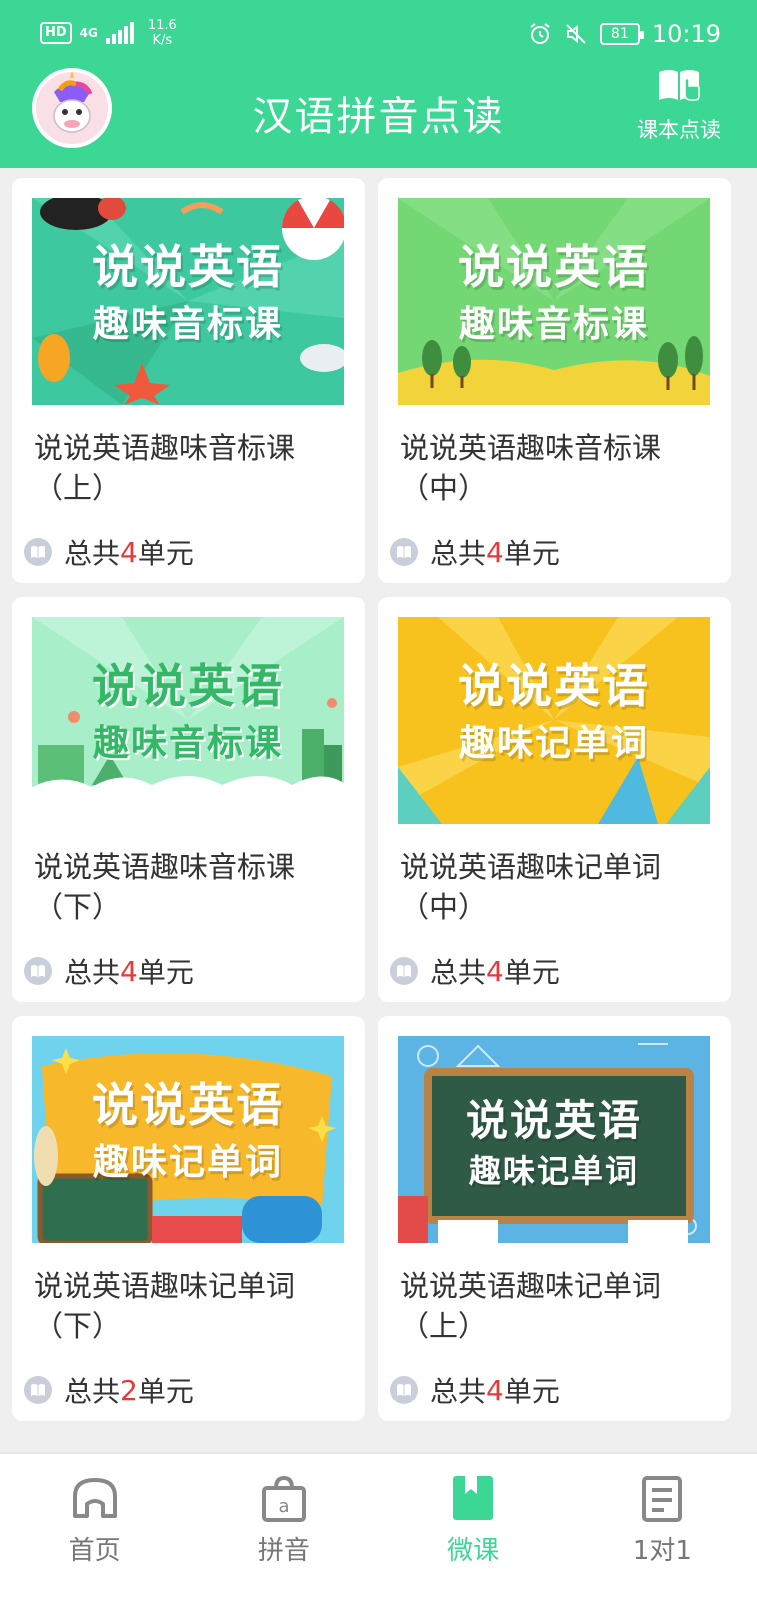  What do you see at coordinates (473, 1551) in the screenshot?
I see `tab-micro-lesson-label: 微课` at bounding box center [473, 1551].